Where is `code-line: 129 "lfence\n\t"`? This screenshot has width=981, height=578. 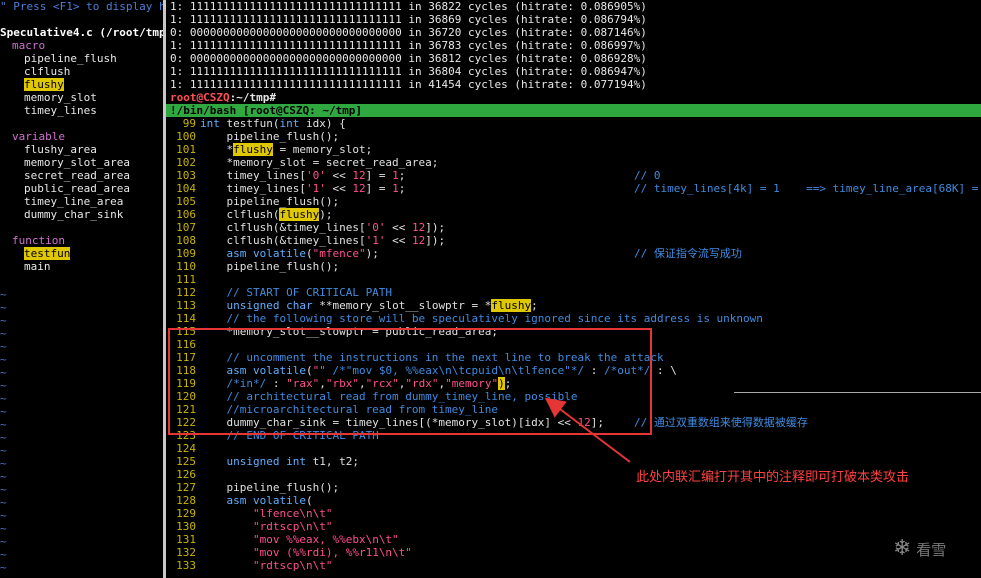
code-line: 129 "lfence\n\t" is located at coordinates (573, 513).